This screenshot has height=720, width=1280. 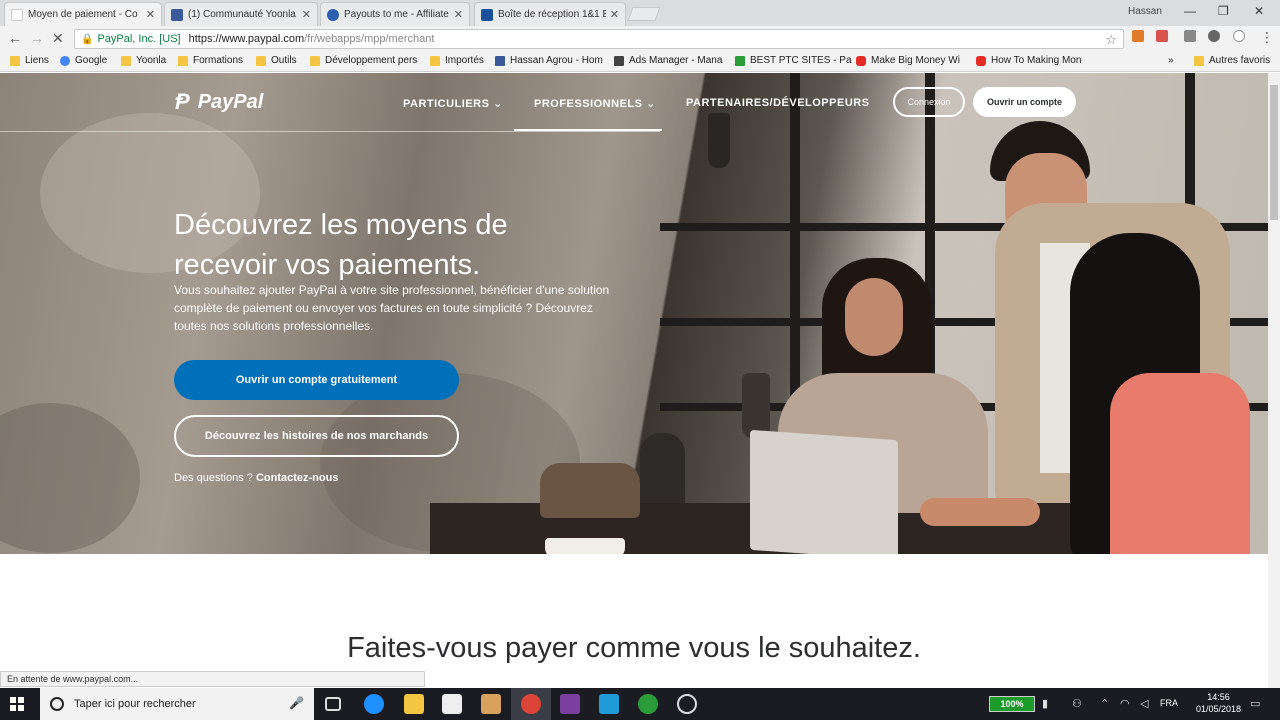 What do you see at coordinates (570, 704) in the screenshot?
I see `onenote-icon` at bounding box center [570, 704].